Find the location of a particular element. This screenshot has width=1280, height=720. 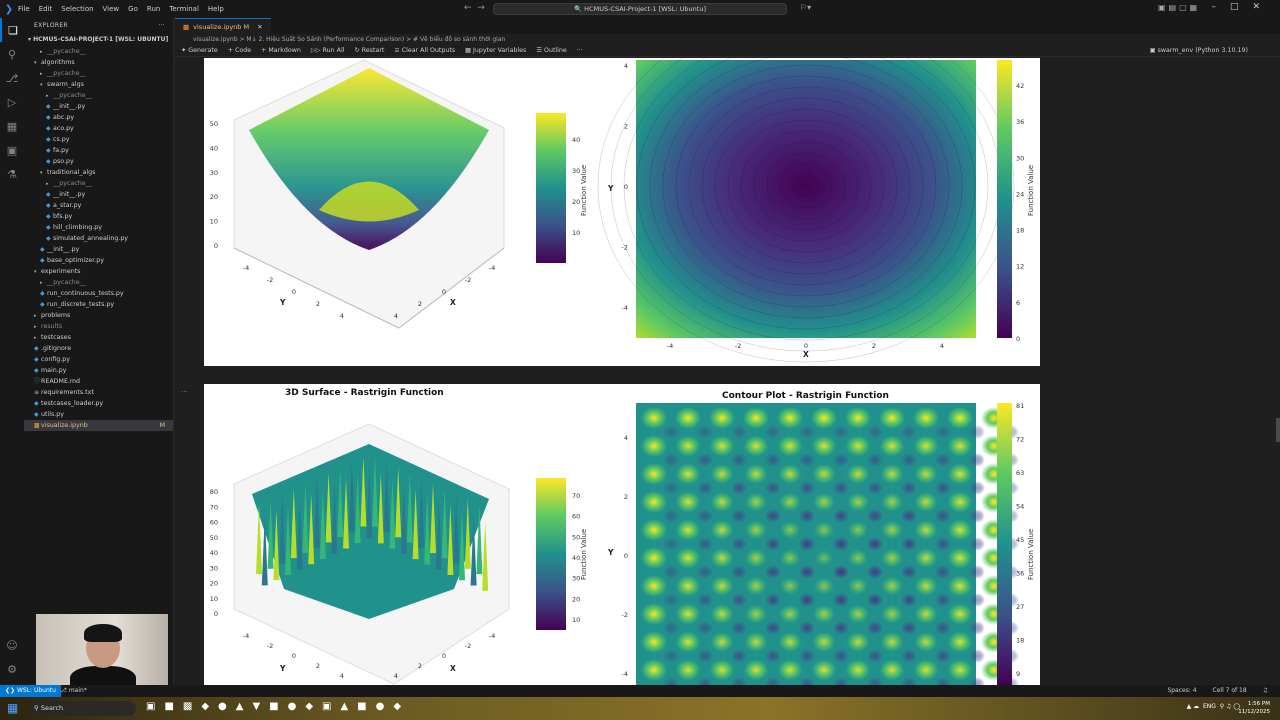

remote-explorer-icon: ▣ is located at coordinates (12, 150).